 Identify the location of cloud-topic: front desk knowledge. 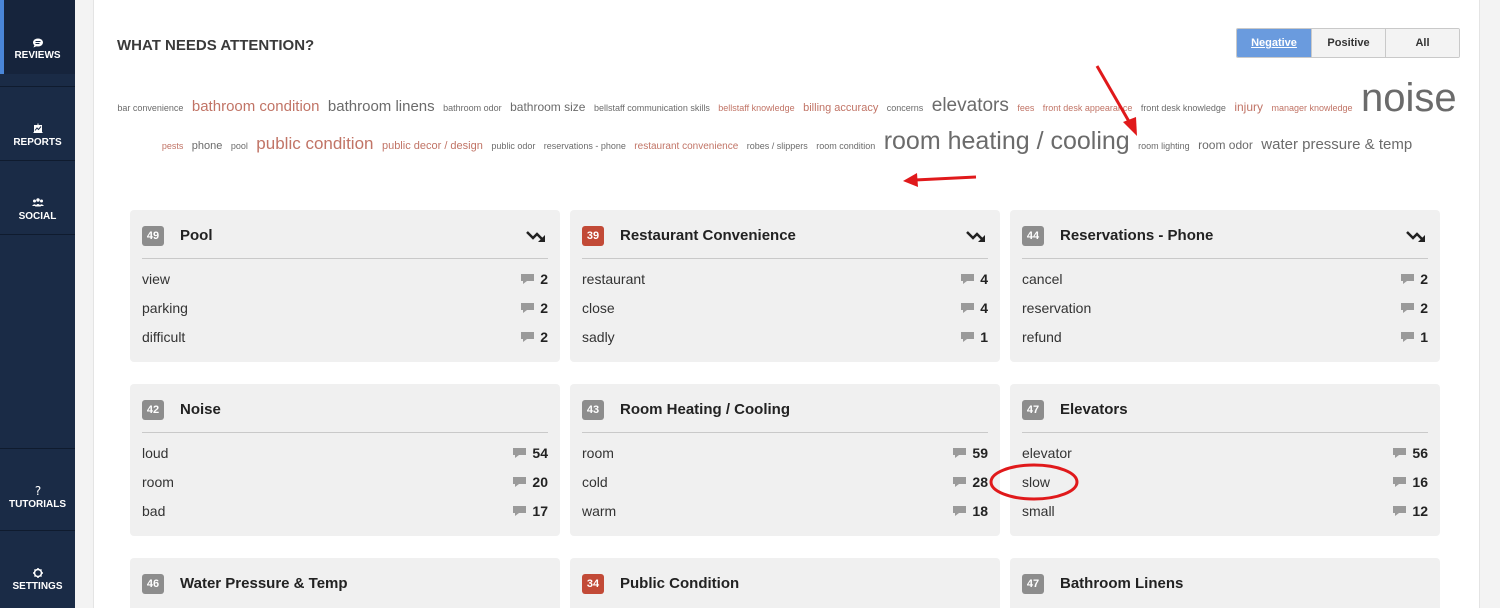
(1183, 108).